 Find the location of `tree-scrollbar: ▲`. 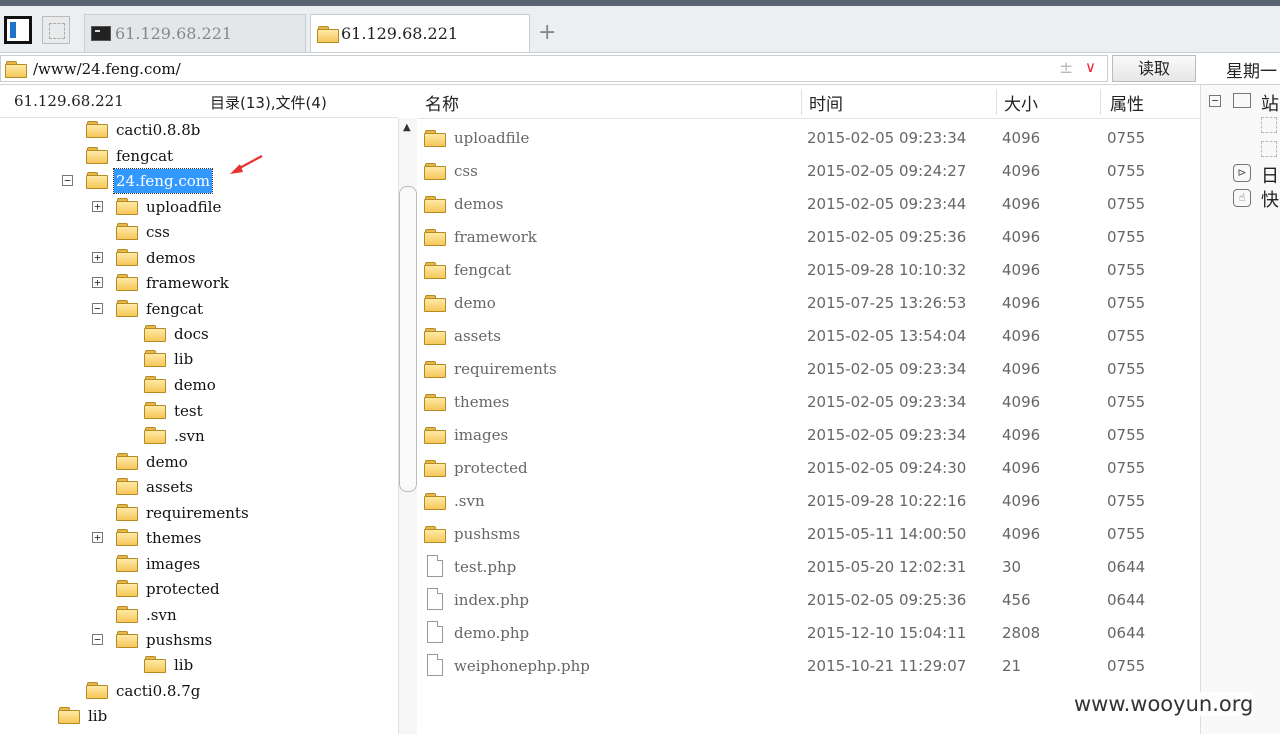

tree-scrollbar: ▲ is located at coordinates (407, 426).